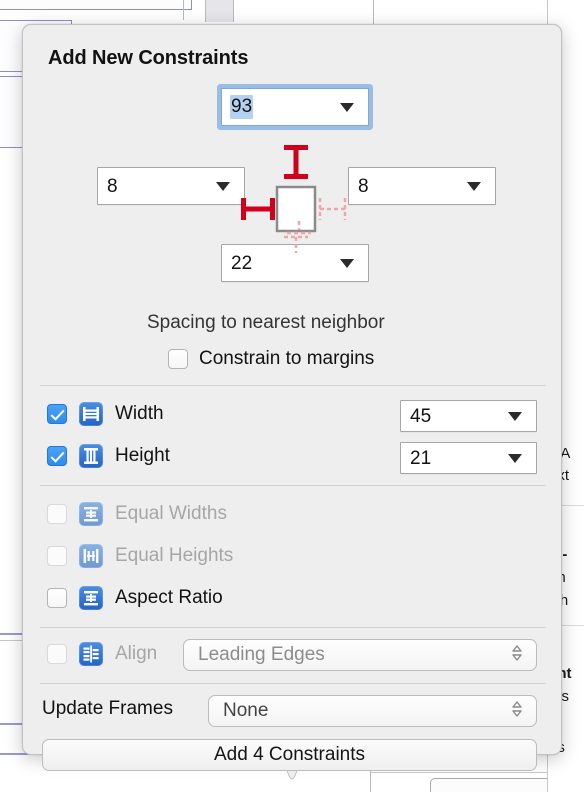  I want to click on bg-divider-d, so click(373, 12).